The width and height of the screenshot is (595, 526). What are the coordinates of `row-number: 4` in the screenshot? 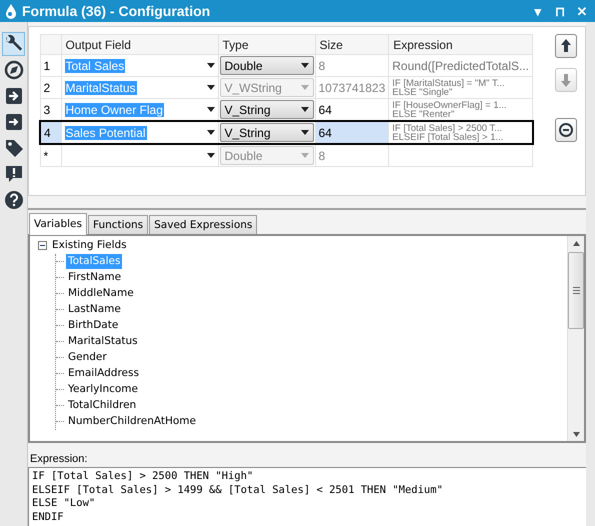 It's located at (50, 132).